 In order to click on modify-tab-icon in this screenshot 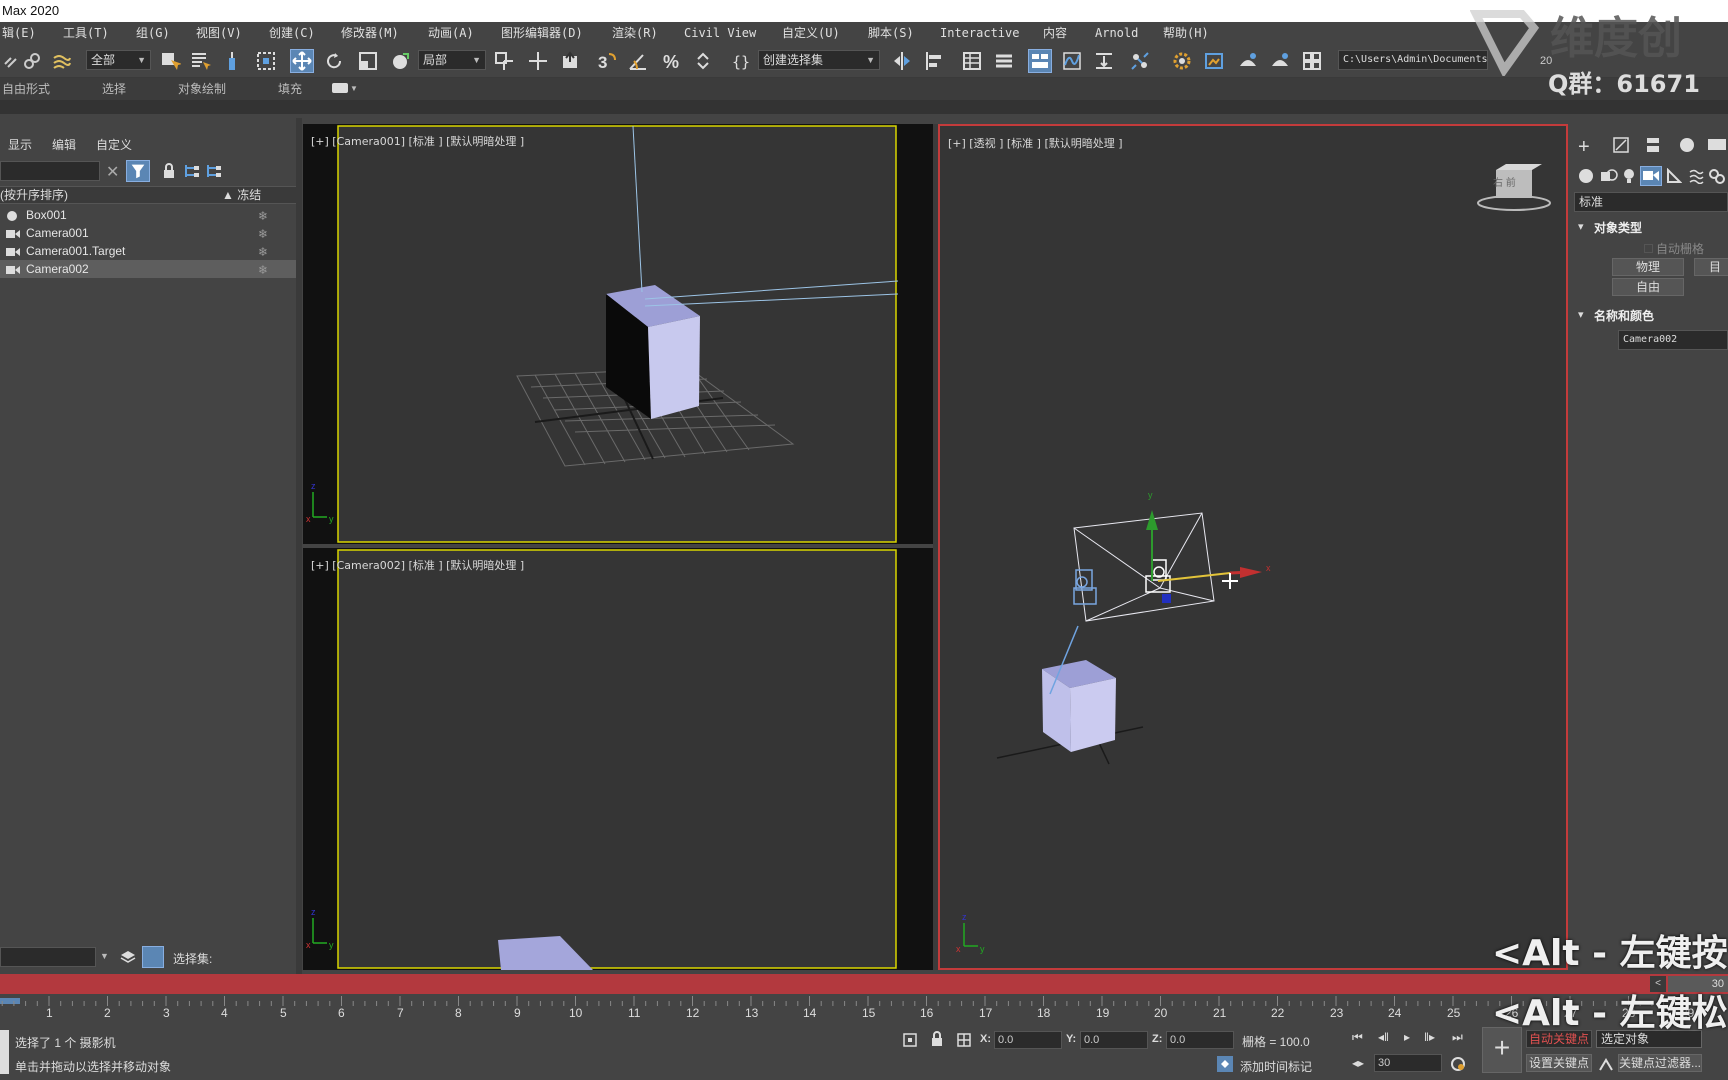, I will do `click(1621, 146)`.